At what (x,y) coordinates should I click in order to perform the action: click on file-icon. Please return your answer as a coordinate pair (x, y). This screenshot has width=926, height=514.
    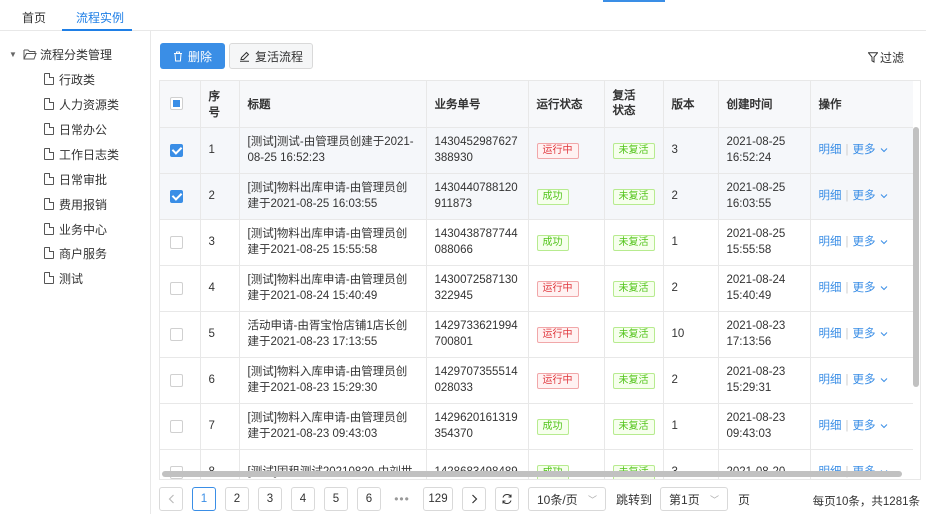
    Looking at the image, I should click on (49, 129).